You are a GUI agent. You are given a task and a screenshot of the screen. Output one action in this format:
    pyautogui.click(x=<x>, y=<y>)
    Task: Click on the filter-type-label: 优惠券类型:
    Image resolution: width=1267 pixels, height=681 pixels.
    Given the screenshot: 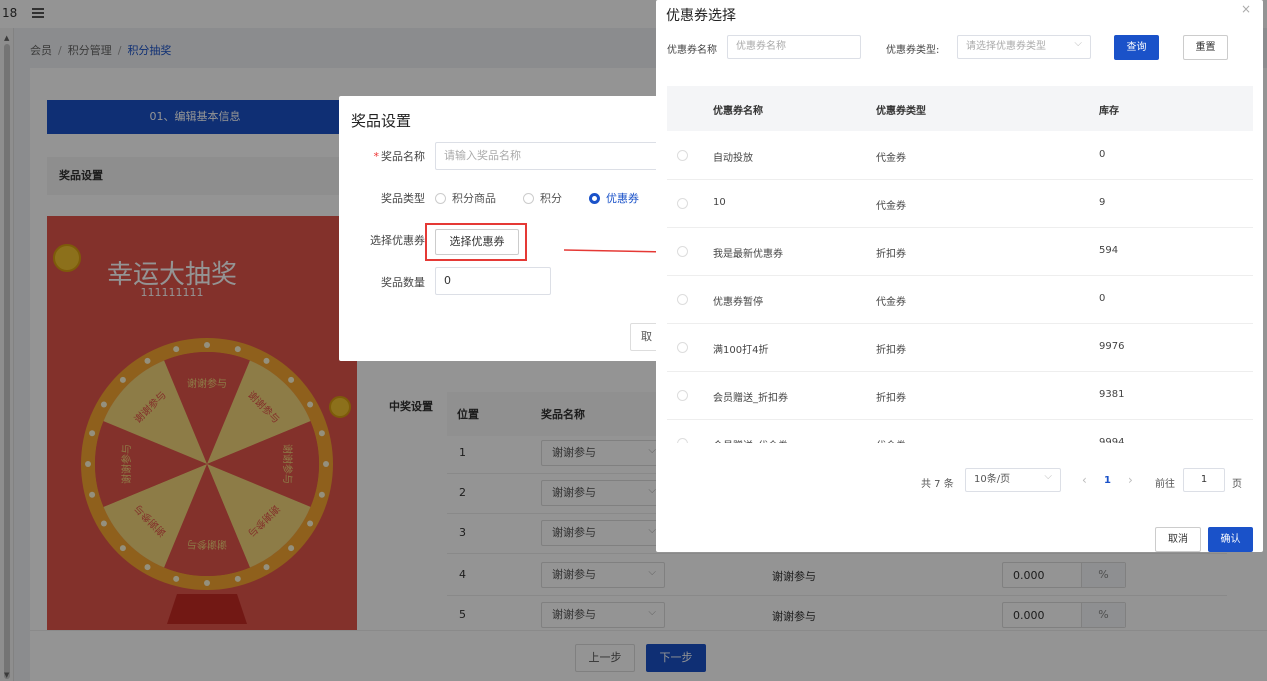 What is the action you would take?
    pyautogui.click(x=913, y=50)
    